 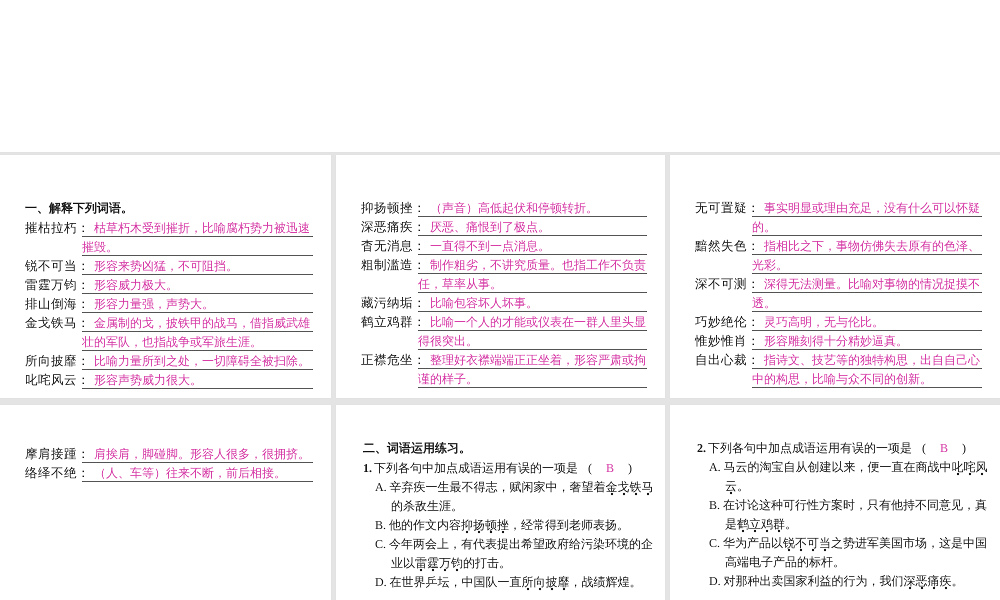 What do you see at coordinates (509, 525) in the screenshot?
I see `answer-option: B. 他的作文内容抑扬顿挫，经常得到老师表扬。` at bounding box center [509, 525].